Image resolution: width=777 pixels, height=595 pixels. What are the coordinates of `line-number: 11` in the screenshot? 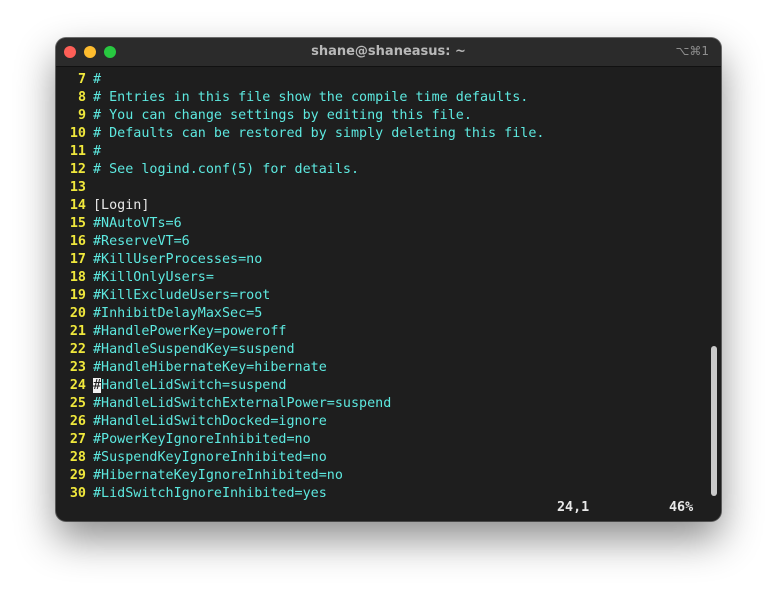 It's located at (77, 151).